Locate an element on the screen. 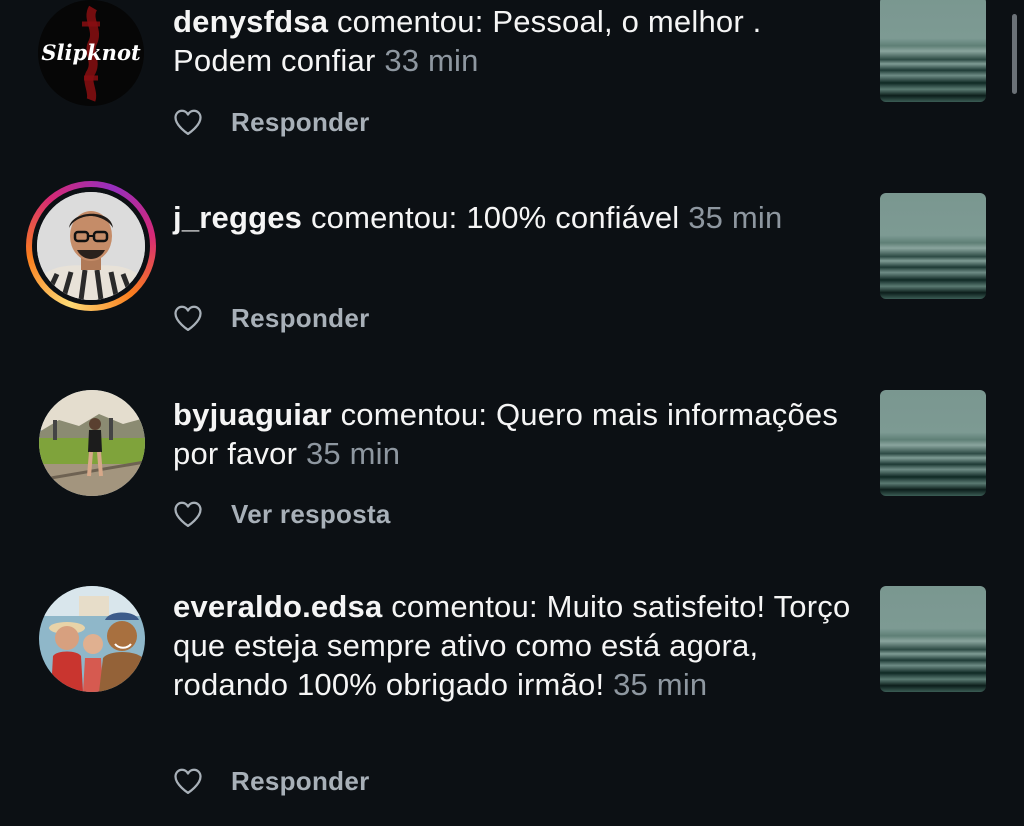 The height and width of the screenshot is (826, 1024). story-ring is located at coordinates (91, 246).